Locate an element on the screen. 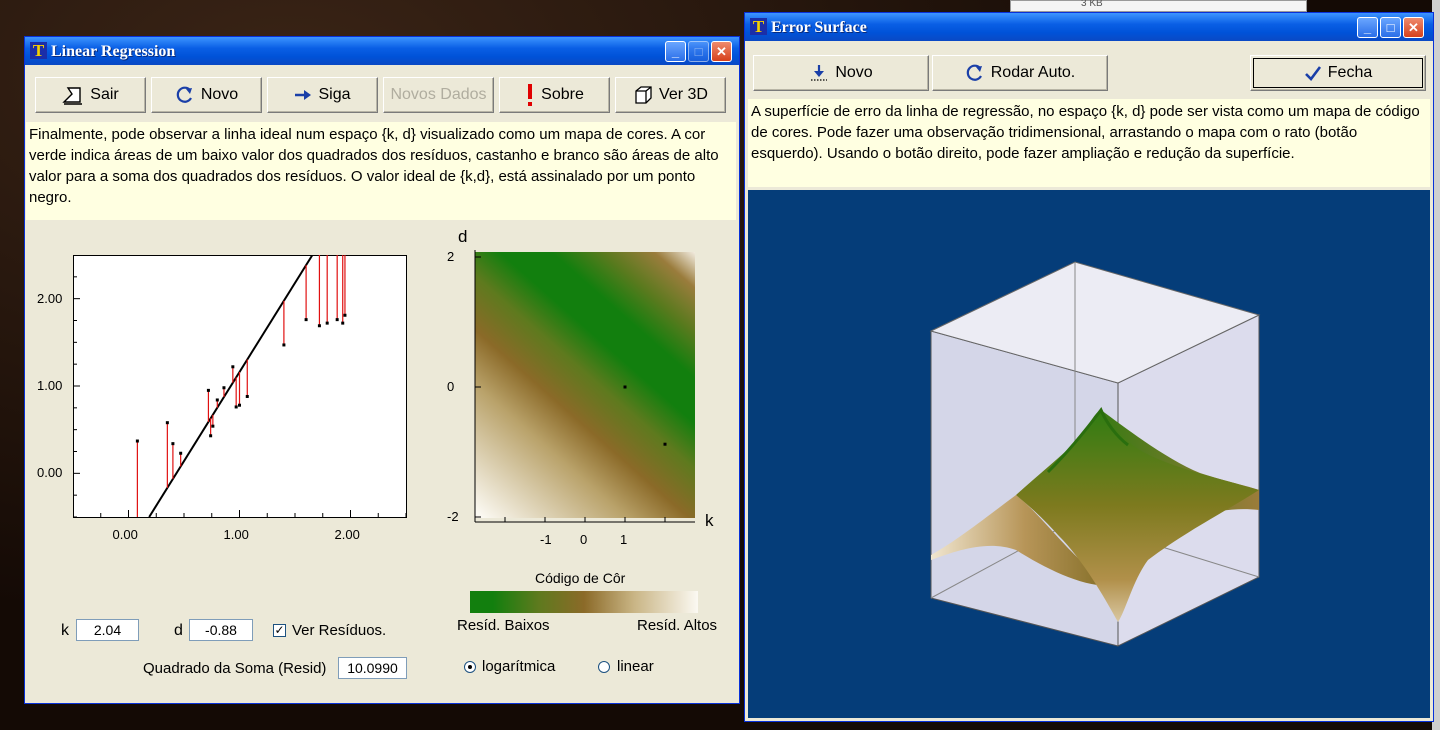 This screenshot has width=1440, height=730. x-tick-label: 2.00 is located at coordinates (347, 534).